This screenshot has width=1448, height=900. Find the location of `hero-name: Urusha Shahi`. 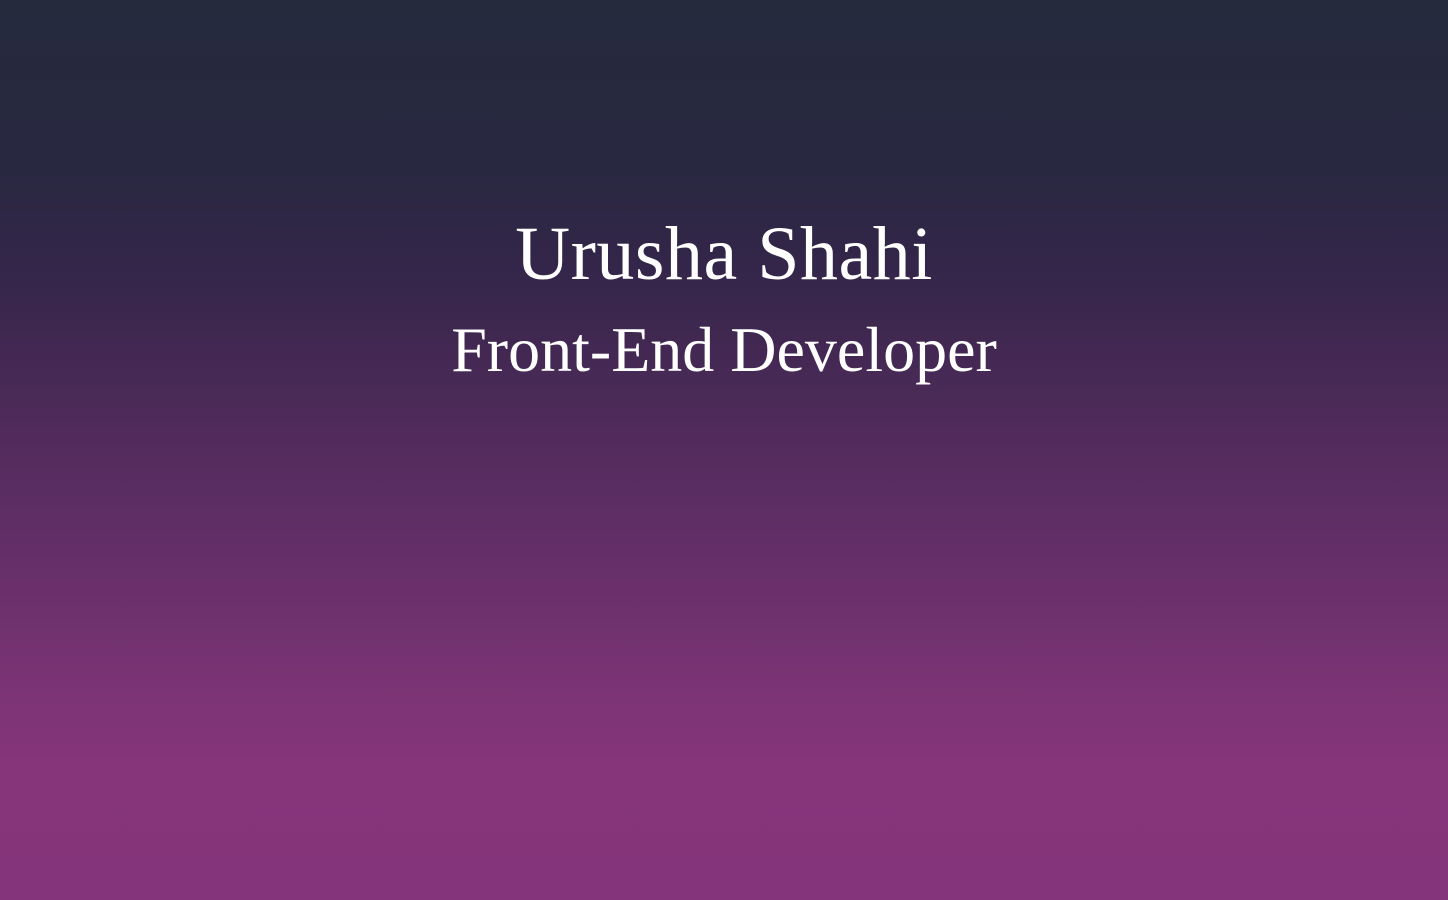

hero-name: Urusha Shahi is located at coordinates (724, 254).